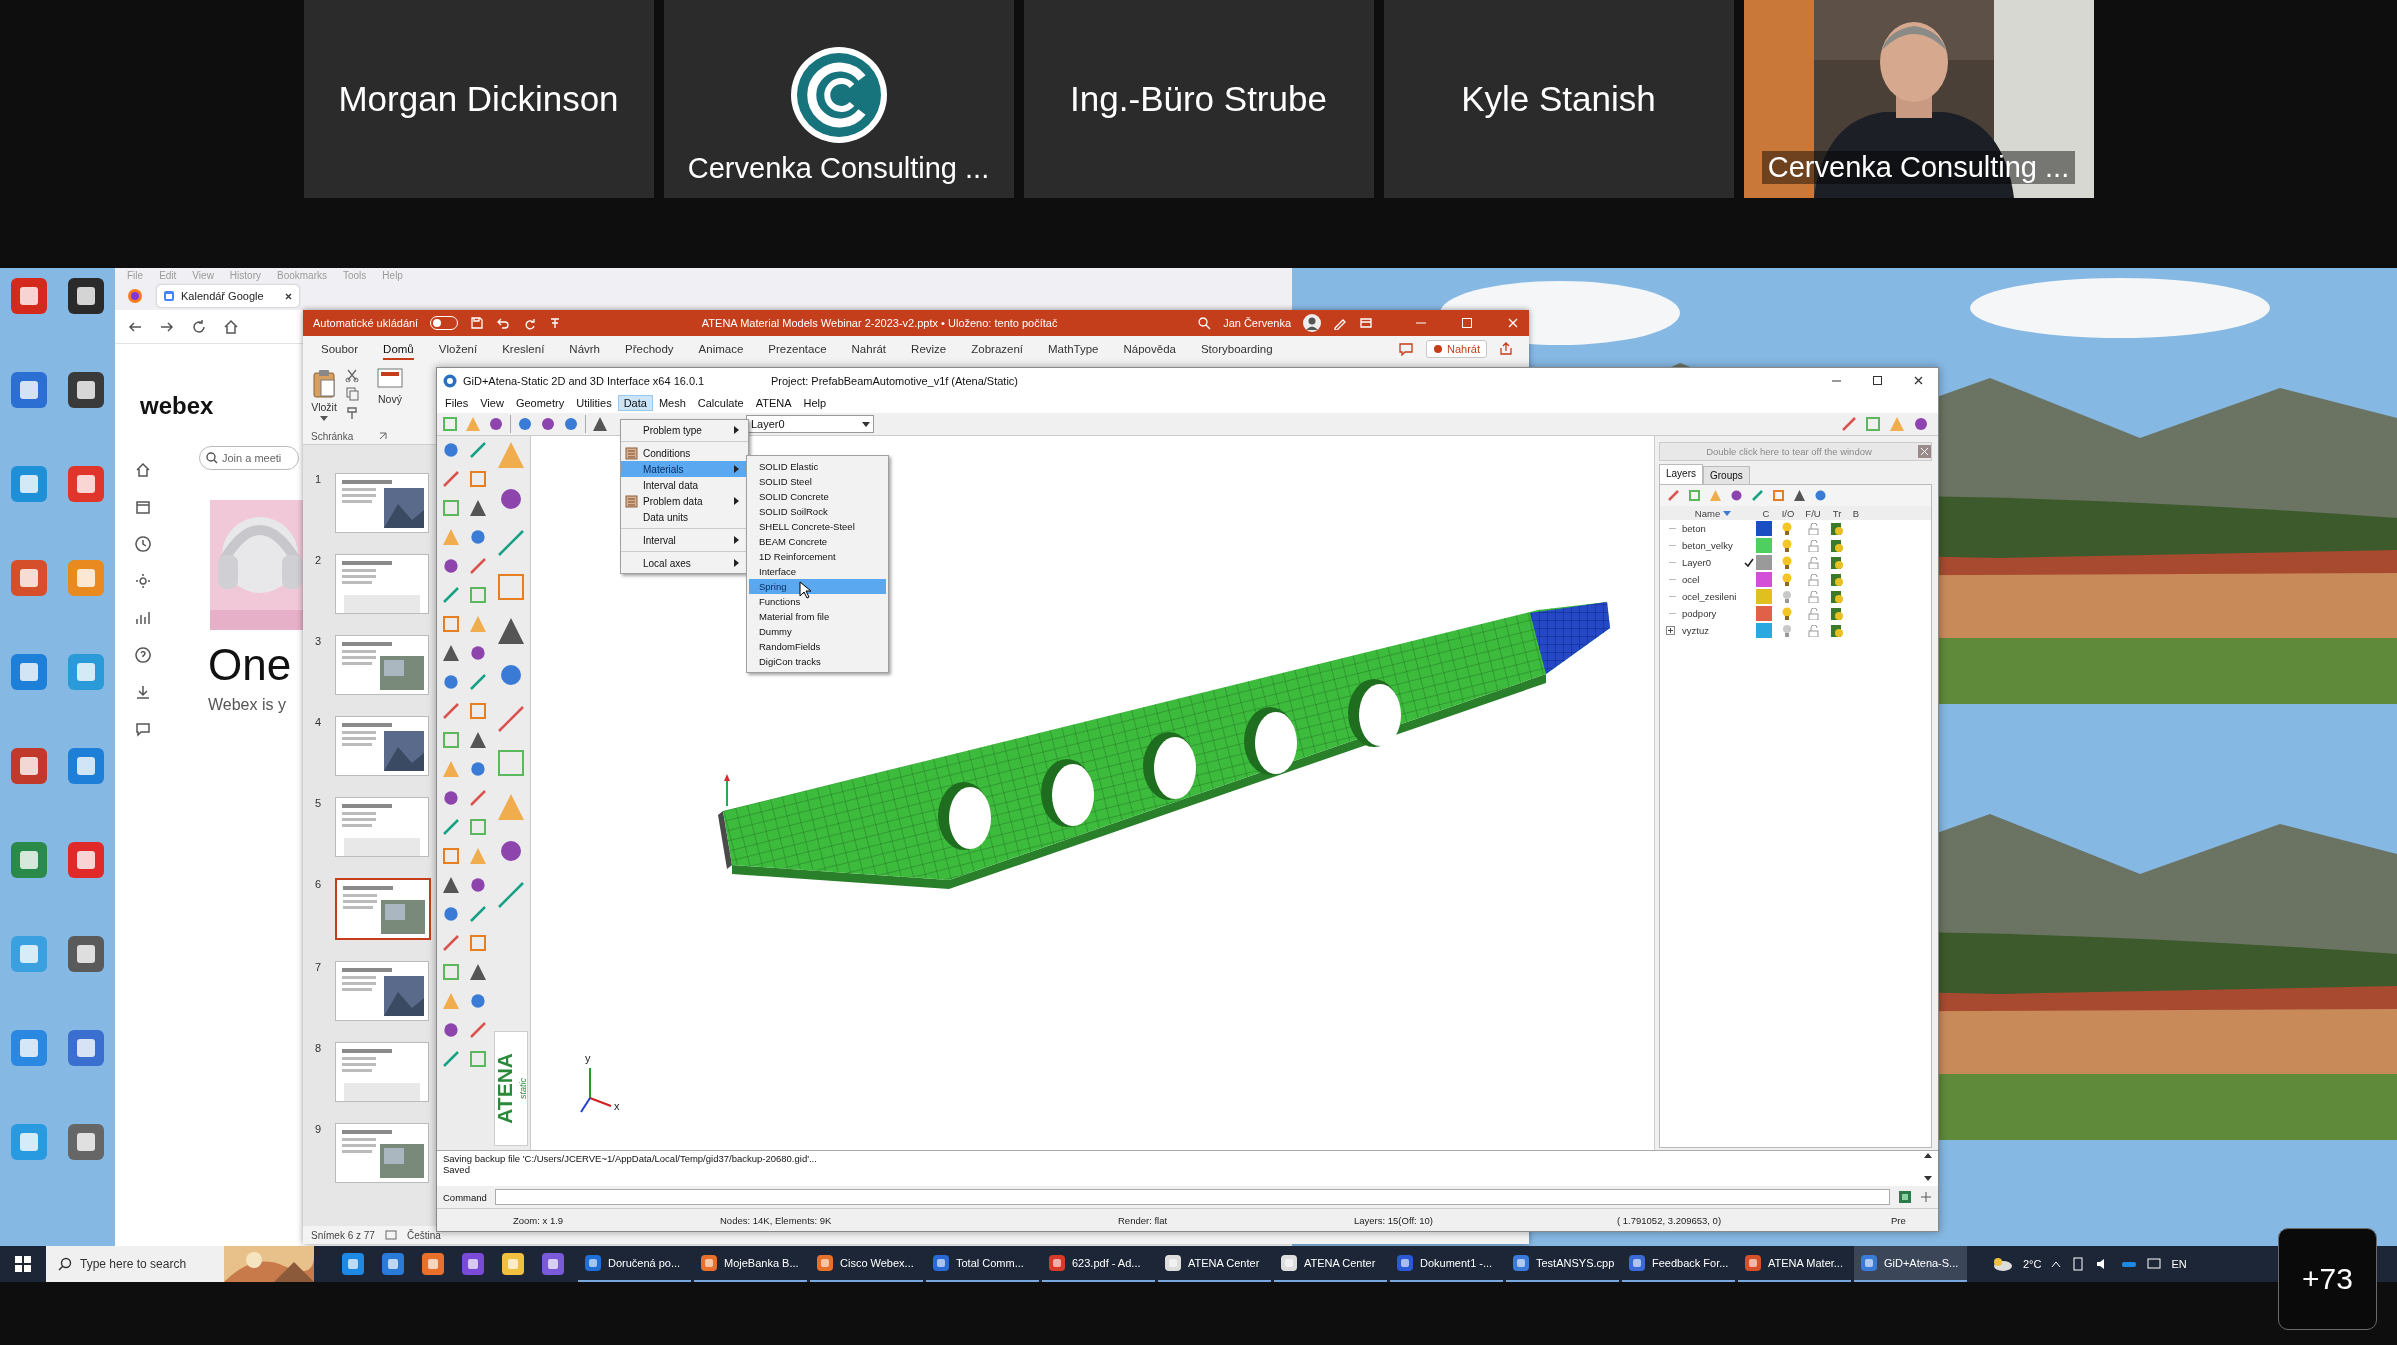 The image size is (2397, 1345). Describe the element at coordinates (1562, 1264) in the screenshot. I see `taskbar-button: TestANSYS.cpp` at that location.